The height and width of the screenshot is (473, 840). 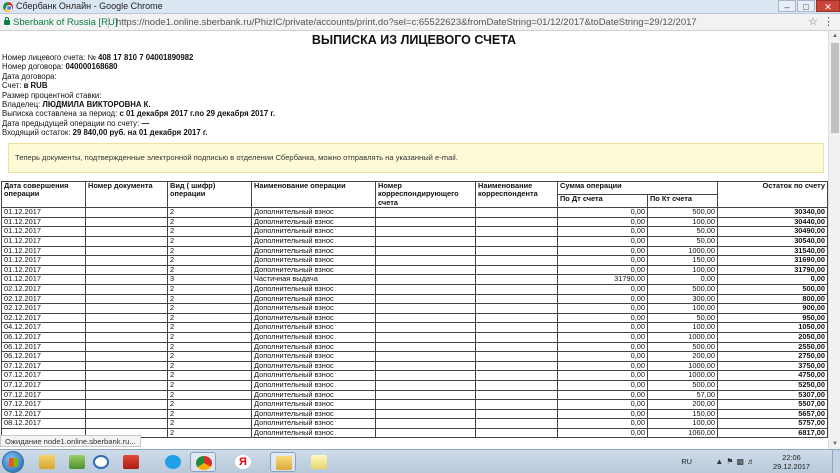 What do you see at coordinates (731, 461) in the screenshot?
I see `flag-icon: ⚑` at bounding box center [731, 461].